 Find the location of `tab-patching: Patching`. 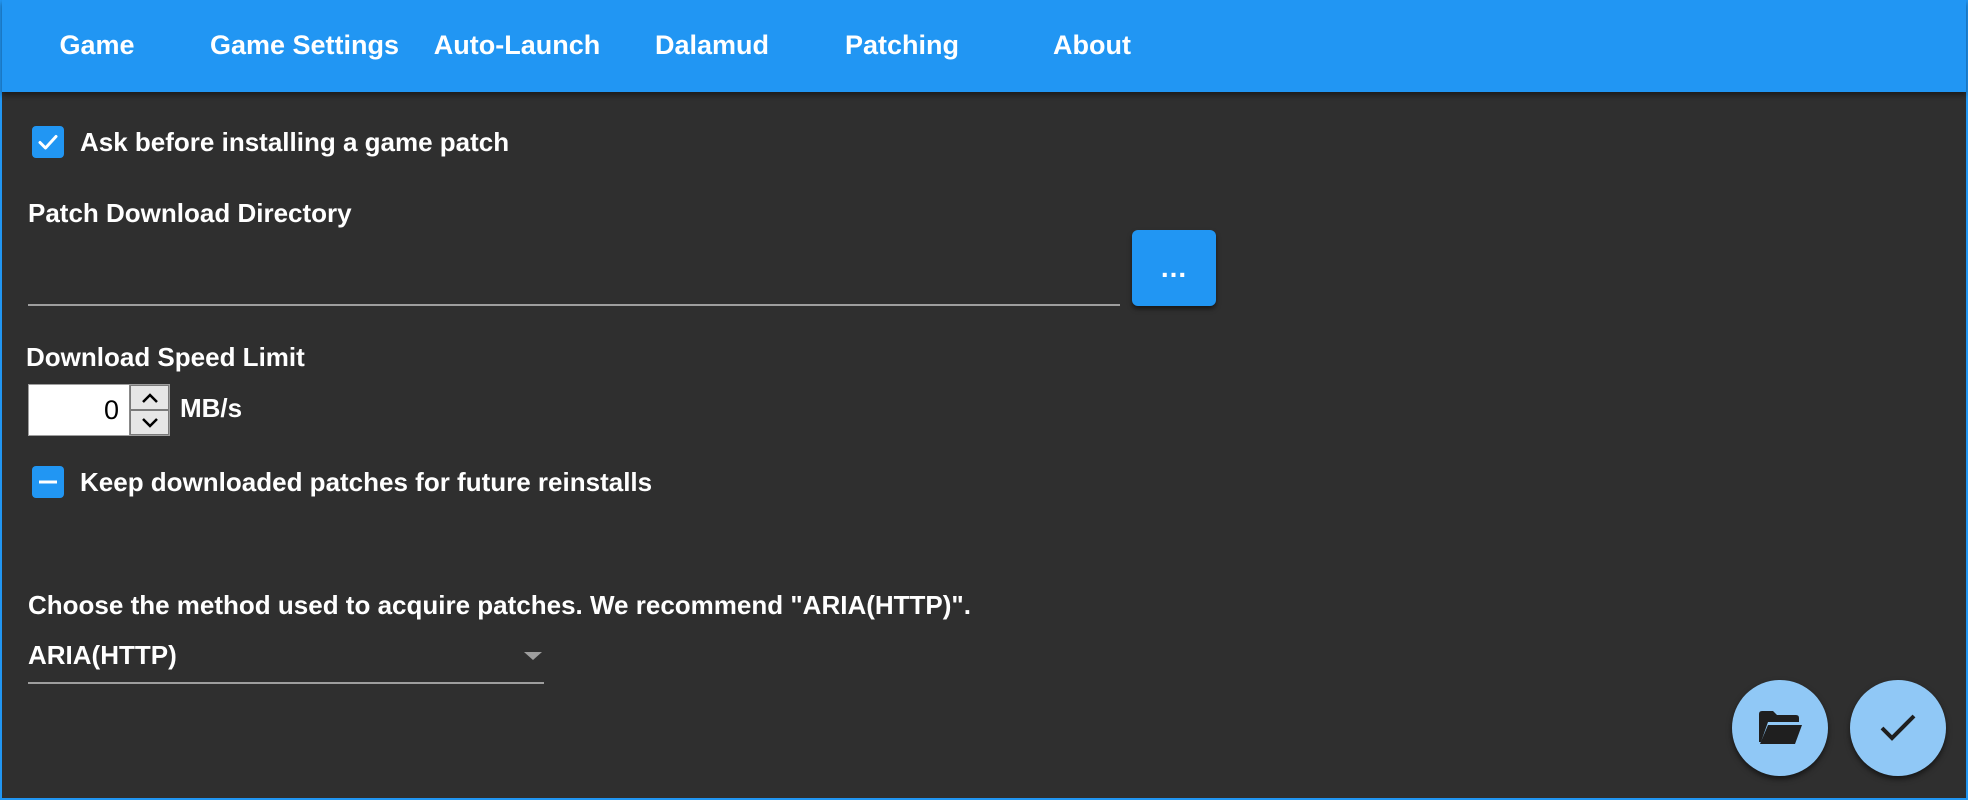

tab-patching: Patching is located at coordinates (902, 45).